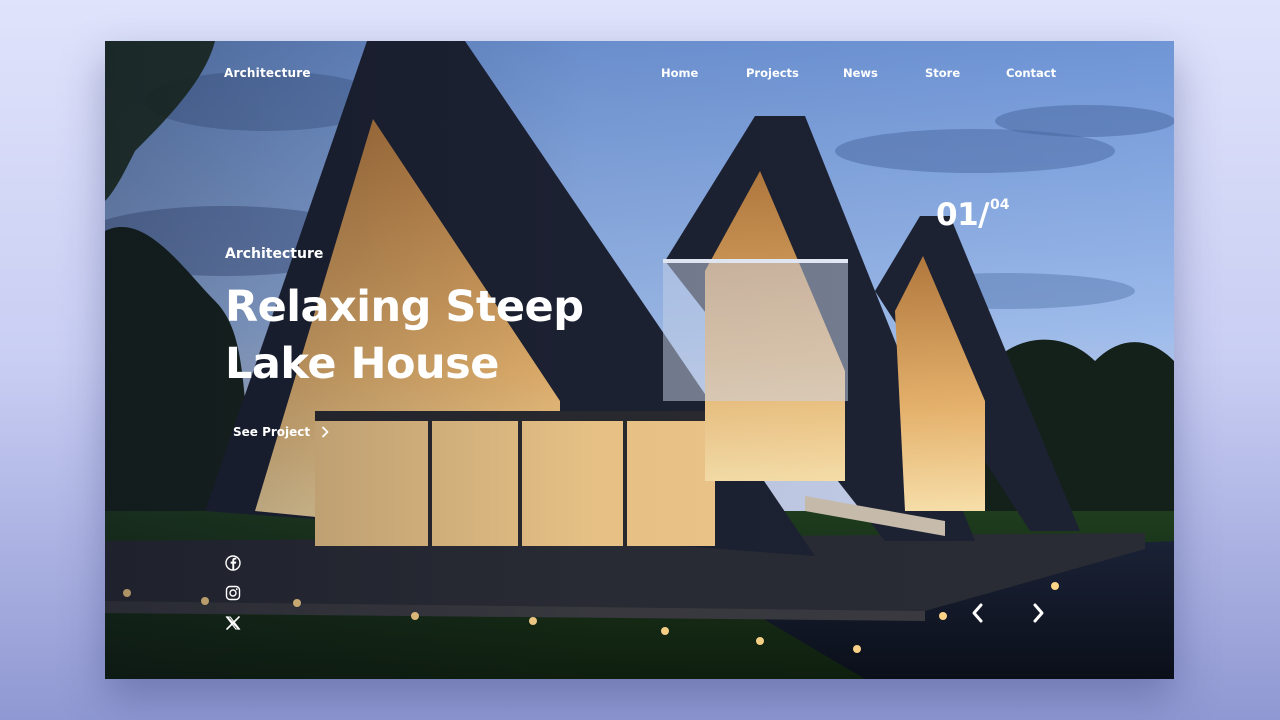 The height and width of the screenshot is (720, 1280). Describe the element at coordinates (435, 336) in the screenshot. I see `hero-title: Relaxing Steep Lake House` at that location.